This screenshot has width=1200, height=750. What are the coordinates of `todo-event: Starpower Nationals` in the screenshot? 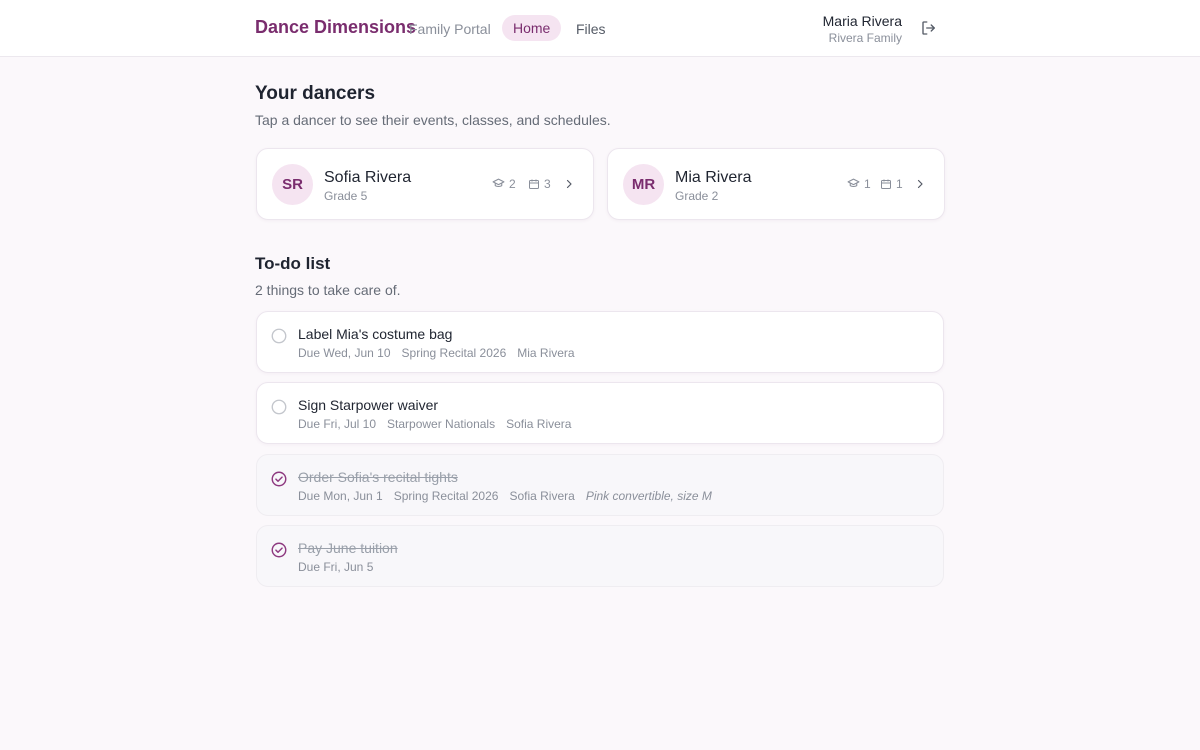 It's located at (441, 424).